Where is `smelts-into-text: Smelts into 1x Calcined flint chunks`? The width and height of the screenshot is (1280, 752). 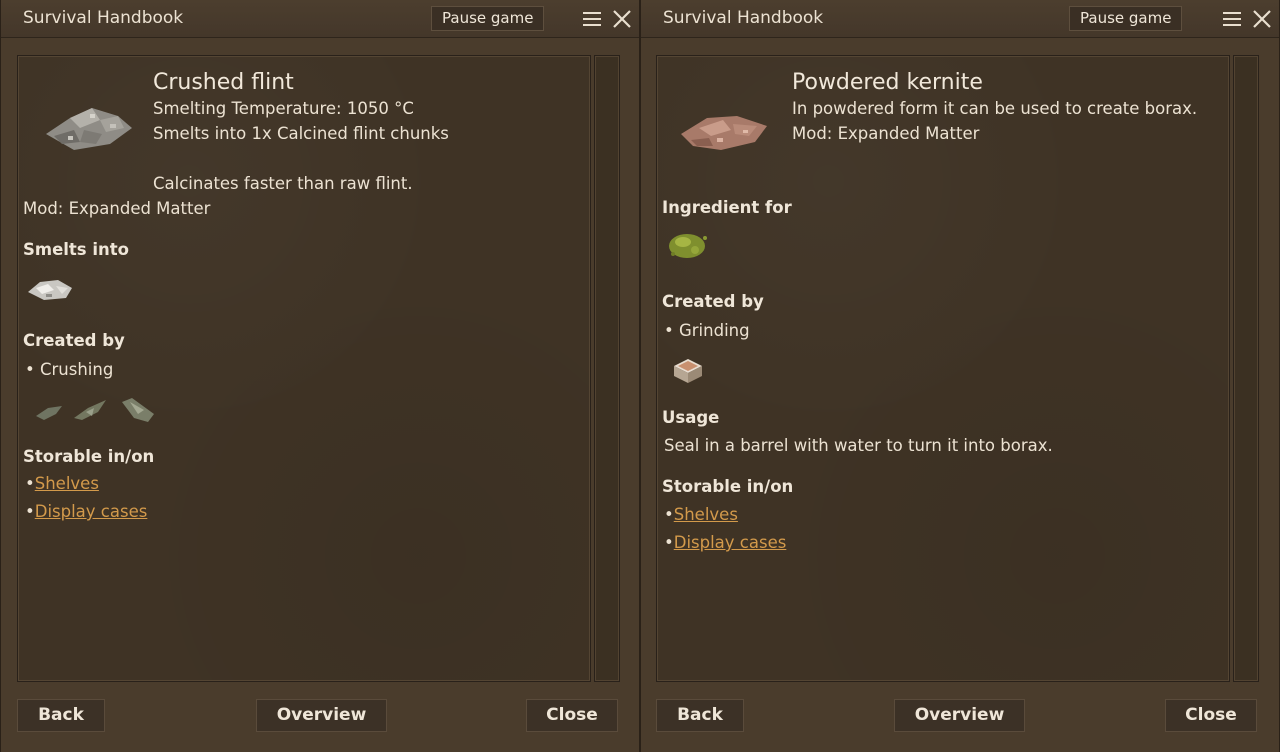
smelts-into-text: Smelts into 1x Calcined flint chunks is located at coordinates (301, 133).